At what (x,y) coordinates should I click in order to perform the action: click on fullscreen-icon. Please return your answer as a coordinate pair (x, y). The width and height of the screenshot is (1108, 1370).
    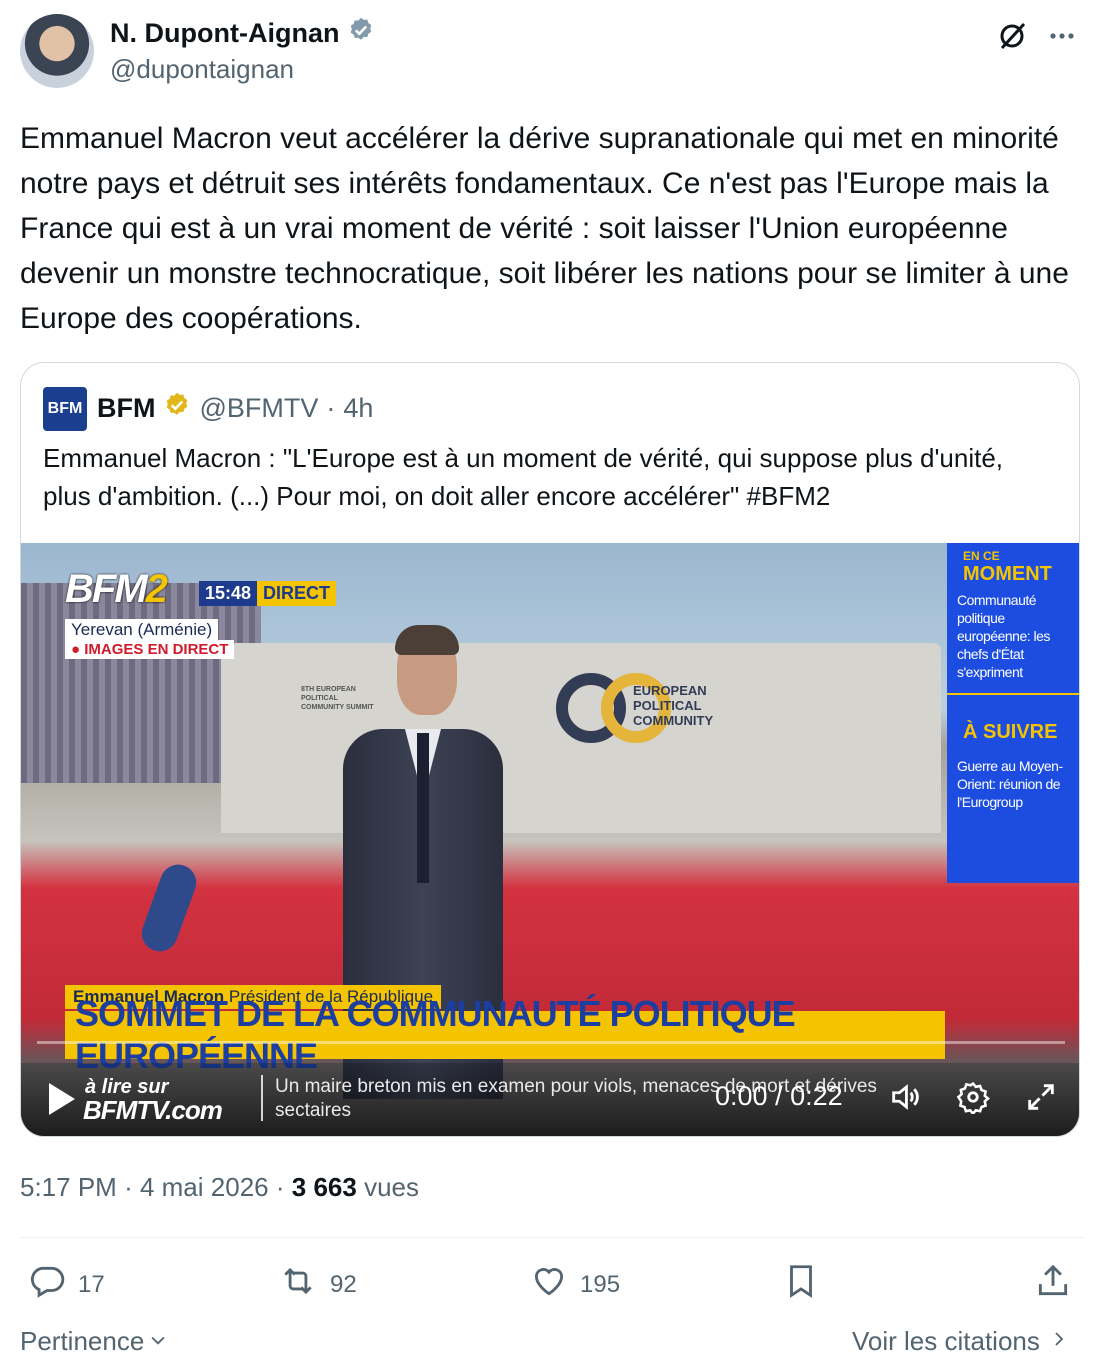
    Looking at the image, I should click on (1041, 1097).